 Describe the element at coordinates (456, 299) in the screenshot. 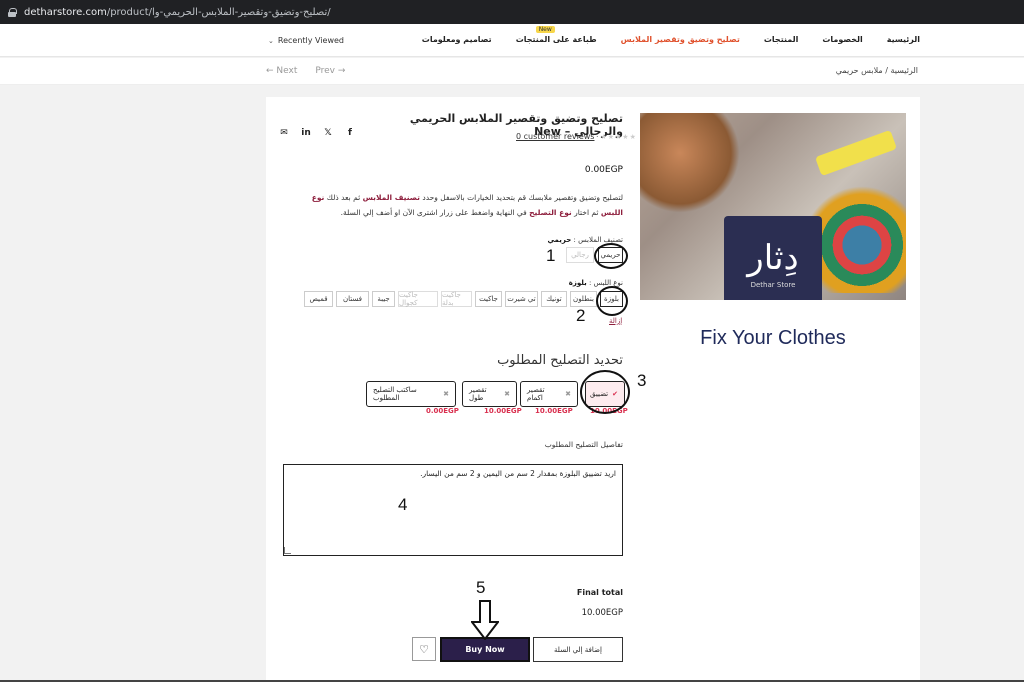

I see `type-option-suit-jacket: جاكيت بدلة` at that location.